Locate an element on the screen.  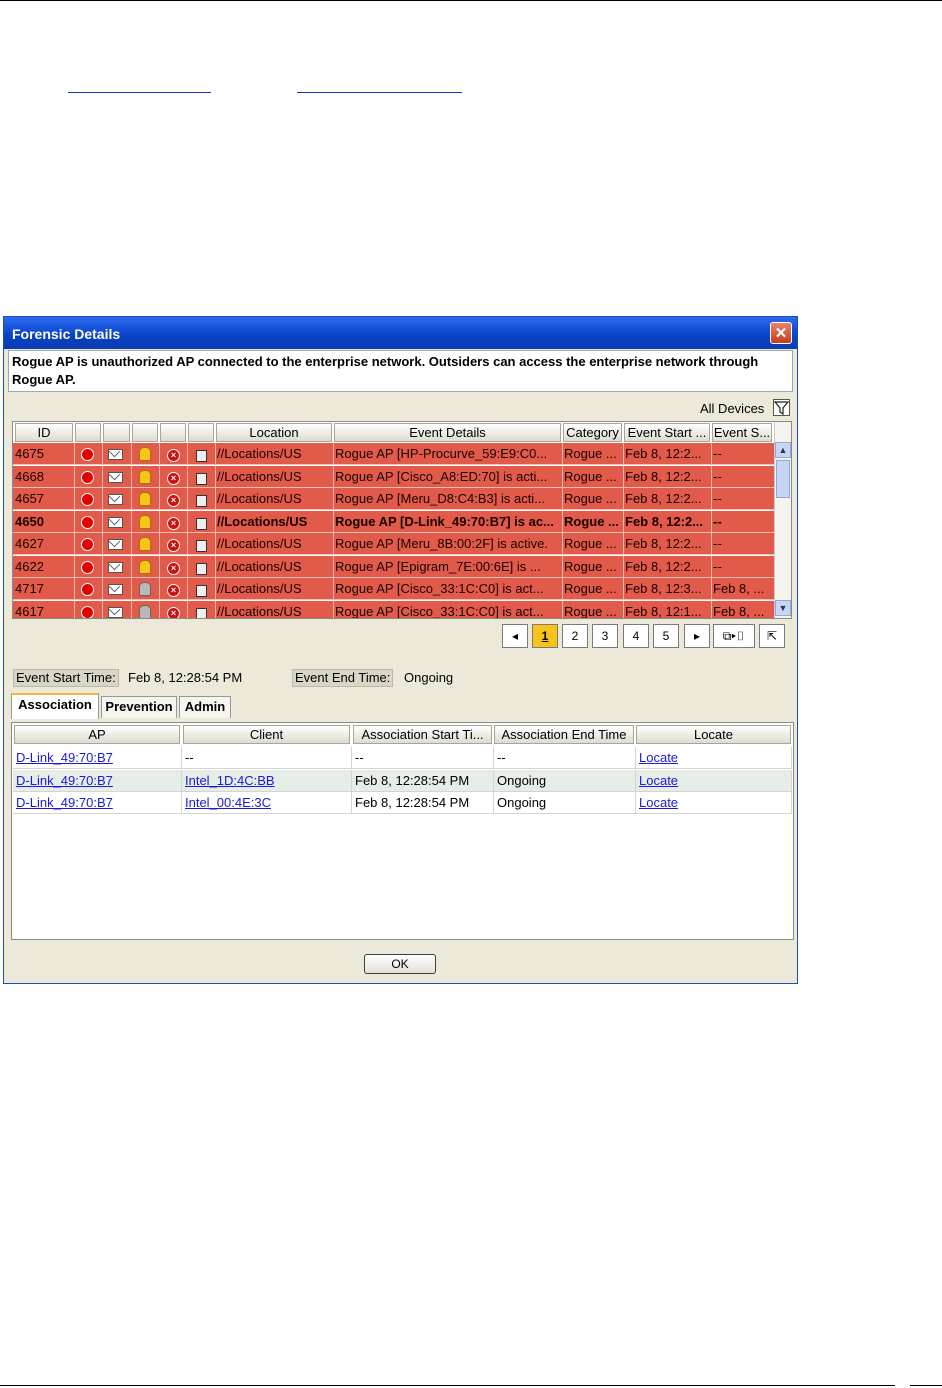
page-button-4: 4 is located at coordinates (636, 636).